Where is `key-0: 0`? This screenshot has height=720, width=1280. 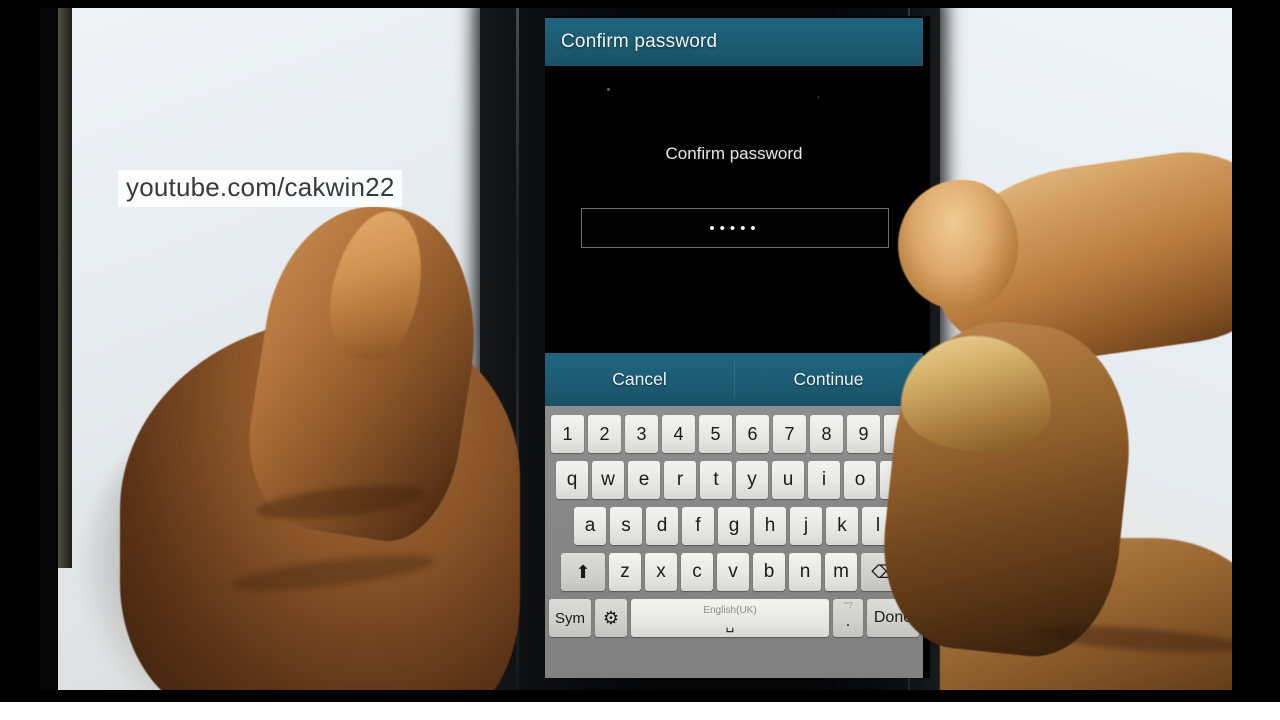
key-0: 0 is located at coordinates (900, 434).